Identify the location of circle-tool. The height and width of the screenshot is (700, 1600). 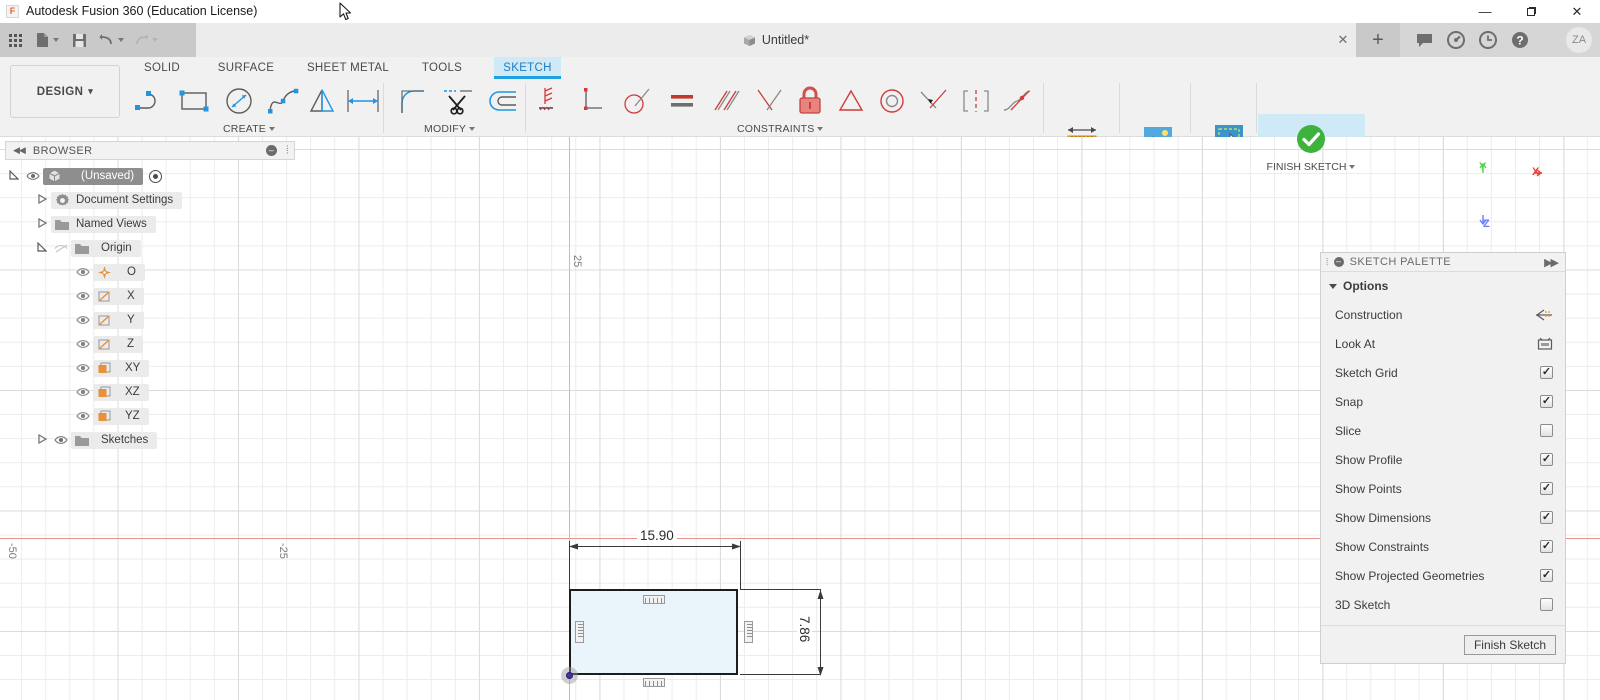
(239, 101).